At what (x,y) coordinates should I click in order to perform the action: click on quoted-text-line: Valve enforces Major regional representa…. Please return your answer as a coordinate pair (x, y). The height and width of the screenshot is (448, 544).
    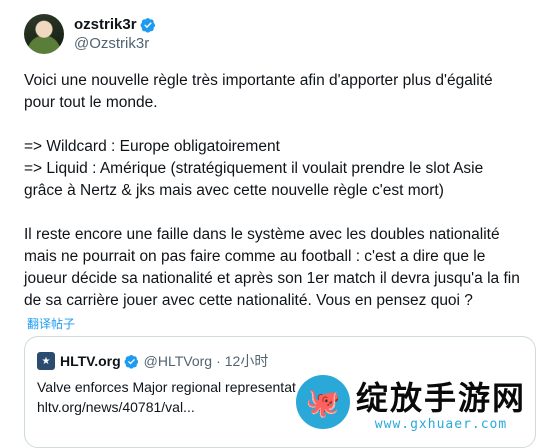
    Looking at the image, I should click on (166, 387).